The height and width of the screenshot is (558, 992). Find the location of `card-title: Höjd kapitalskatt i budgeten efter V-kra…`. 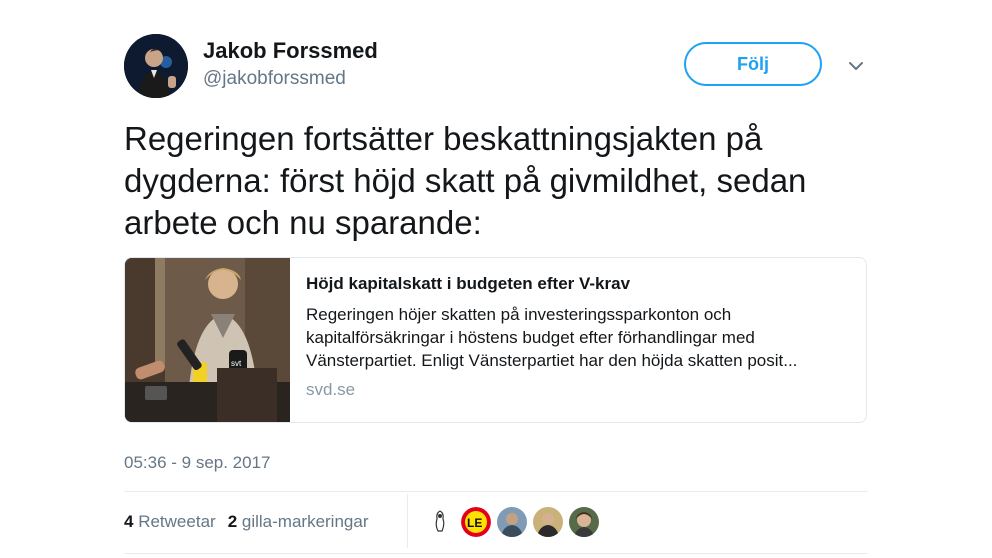

card-title: Höjd kapitalskatt i budgeten efter V-kra… is located at coordinates (581, 284).